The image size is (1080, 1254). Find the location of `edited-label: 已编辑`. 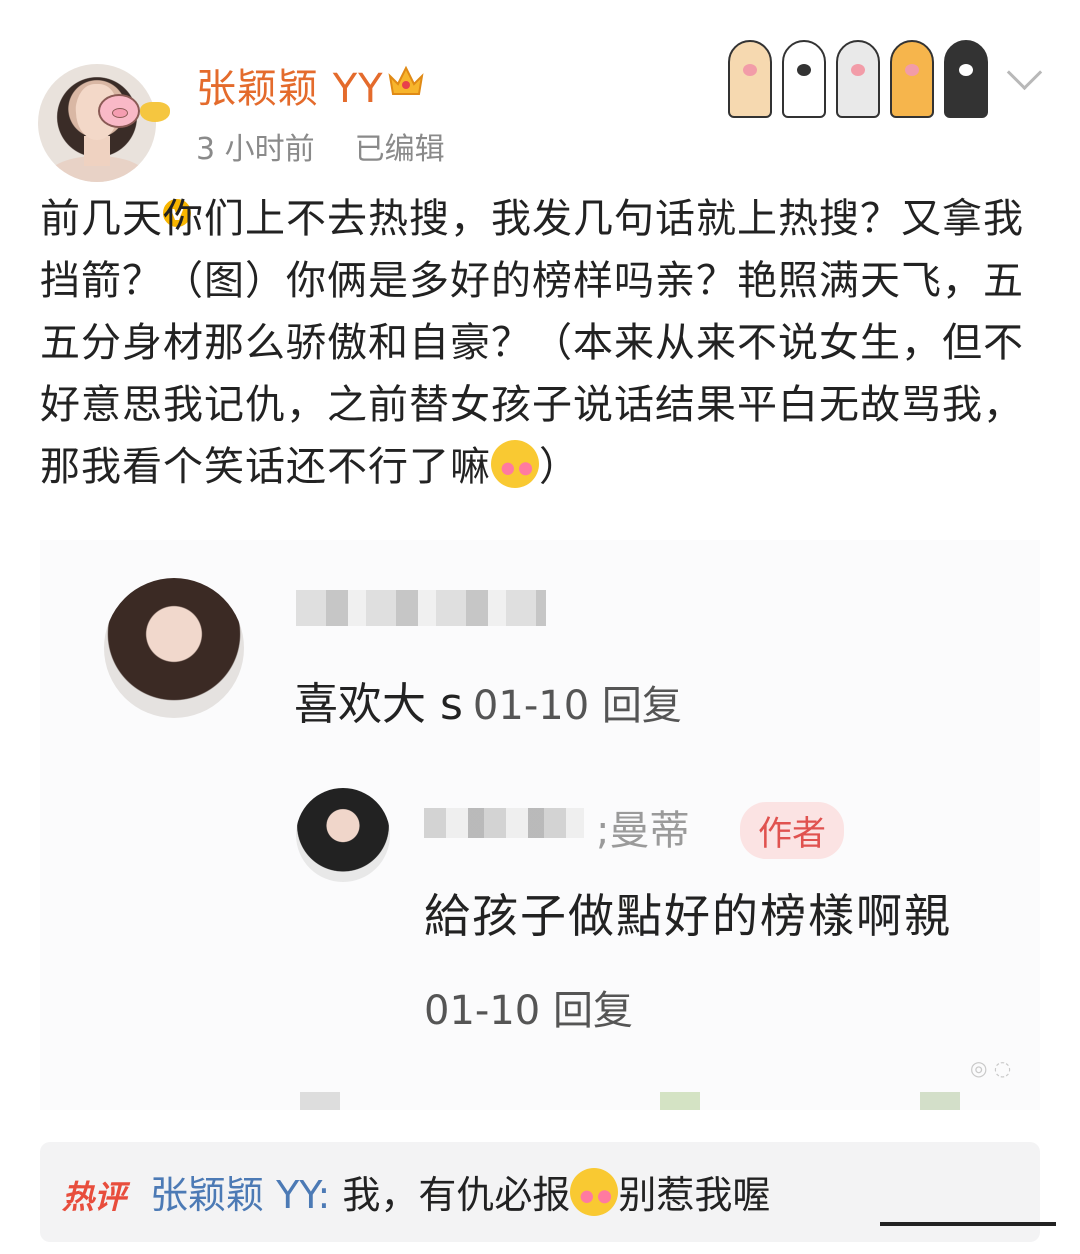

edited-label: 已编辑 is located at coordinates (400, 149).